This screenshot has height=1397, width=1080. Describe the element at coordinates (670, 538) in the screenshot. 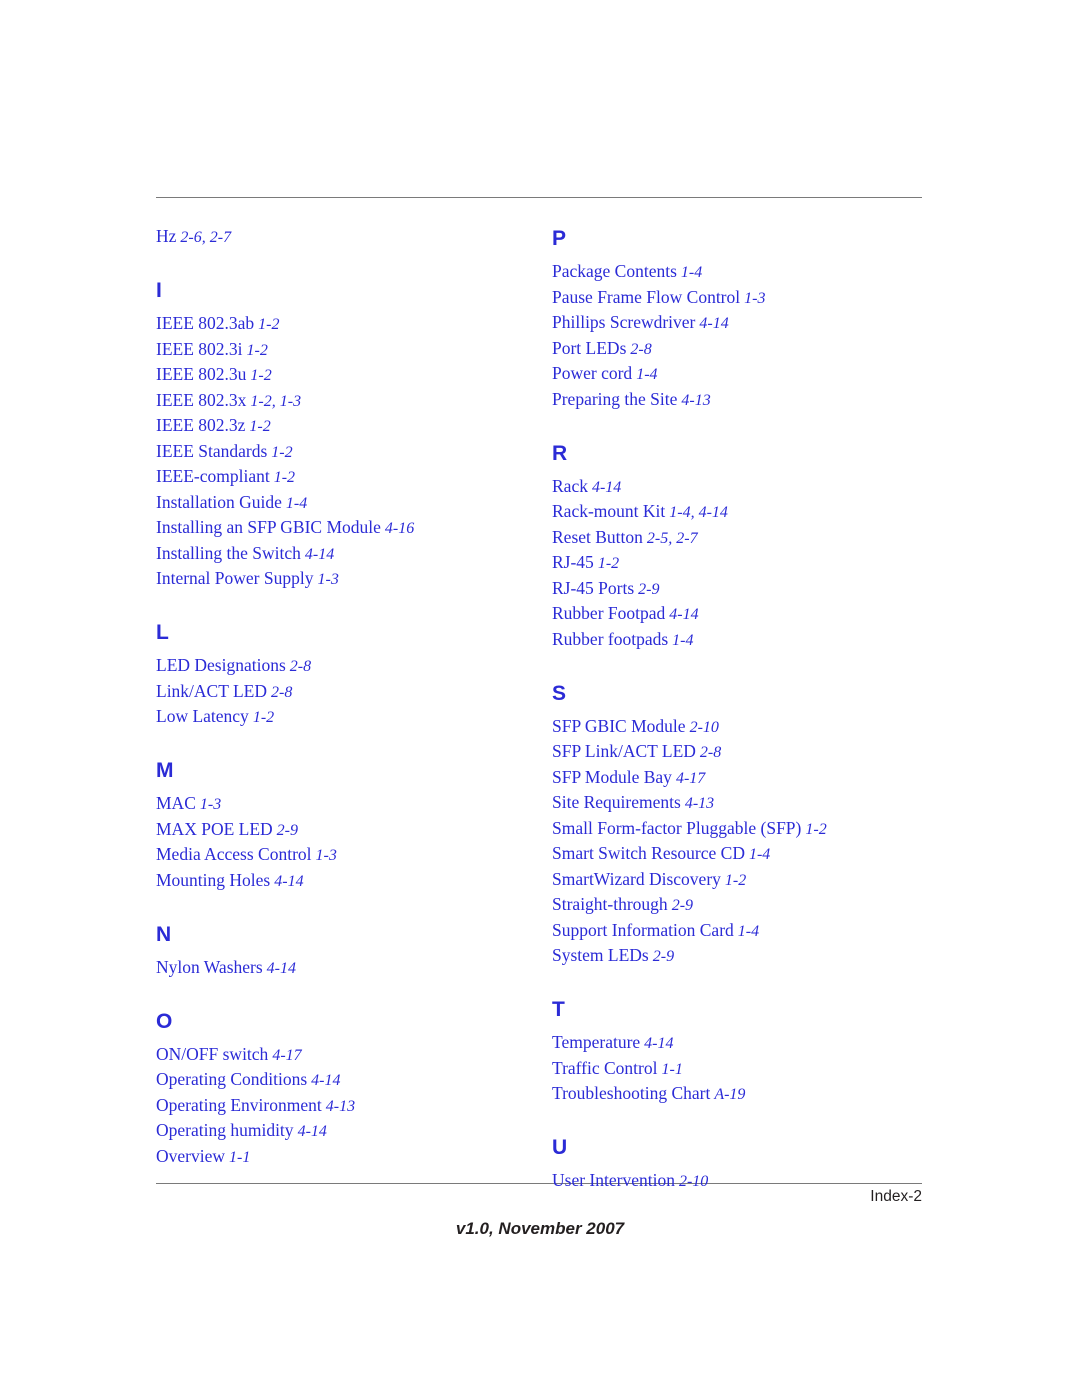

I see `index-entry-page: 2-5, 2-7` at that location.